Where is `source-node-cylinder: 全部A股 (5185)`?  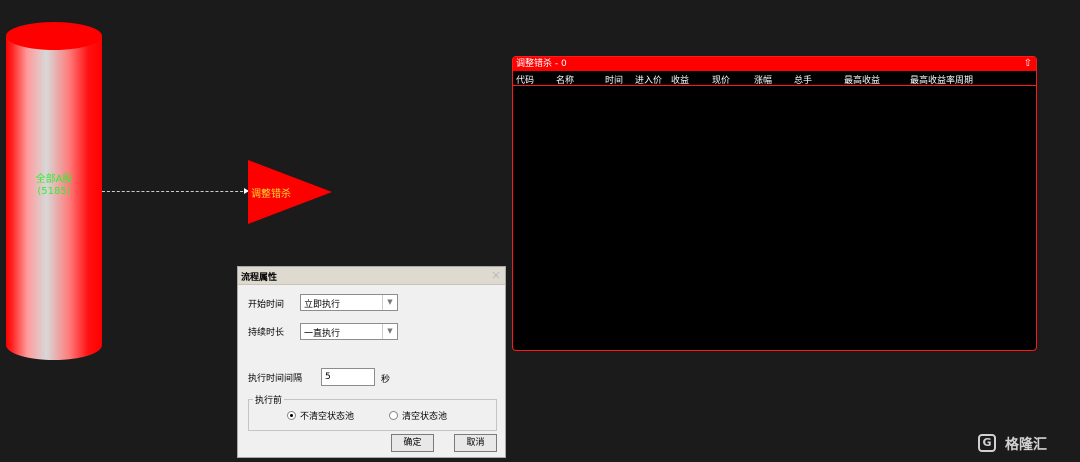
source-node-cylinder: 全部A股 (5185) is located at coordinates (54, 191).